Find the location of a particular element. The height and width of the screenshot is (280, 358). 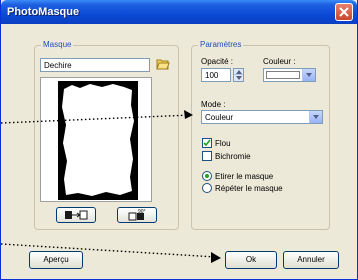

repeter-label: Répéter le masque is located at coordinates (249, 188).